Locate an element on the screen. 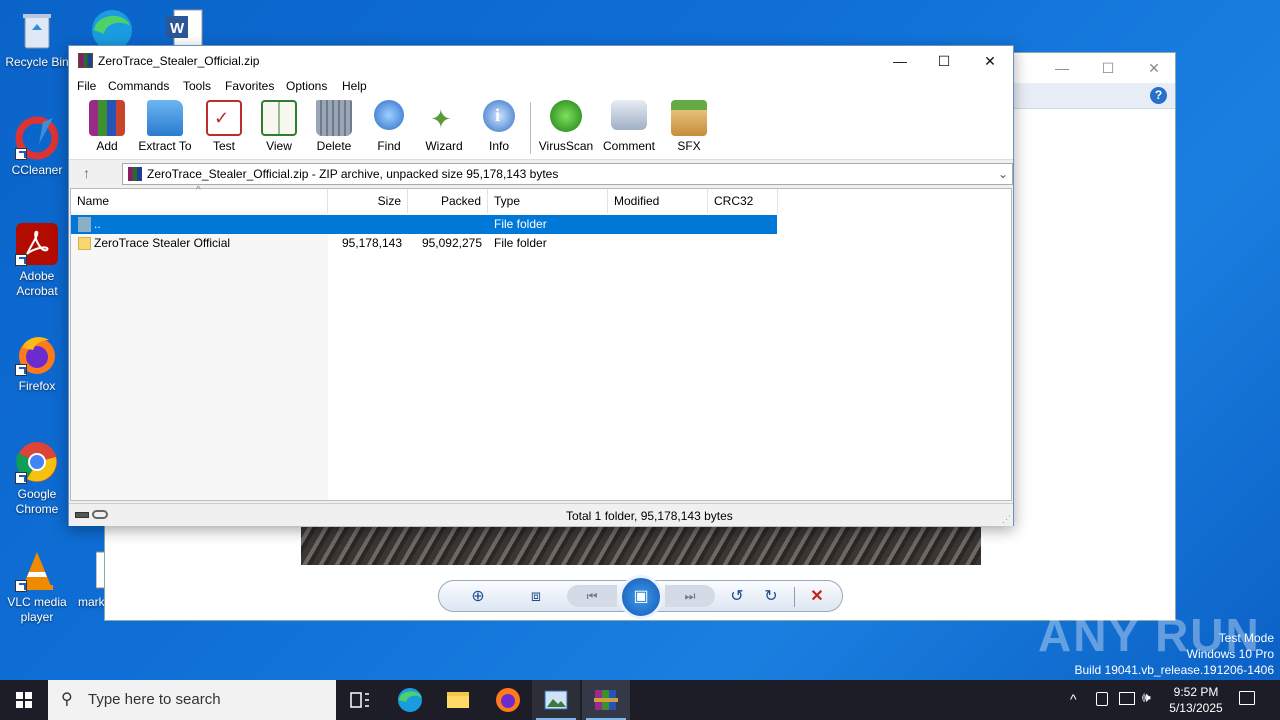  add-button: Add is located at coordinates (107, 126).